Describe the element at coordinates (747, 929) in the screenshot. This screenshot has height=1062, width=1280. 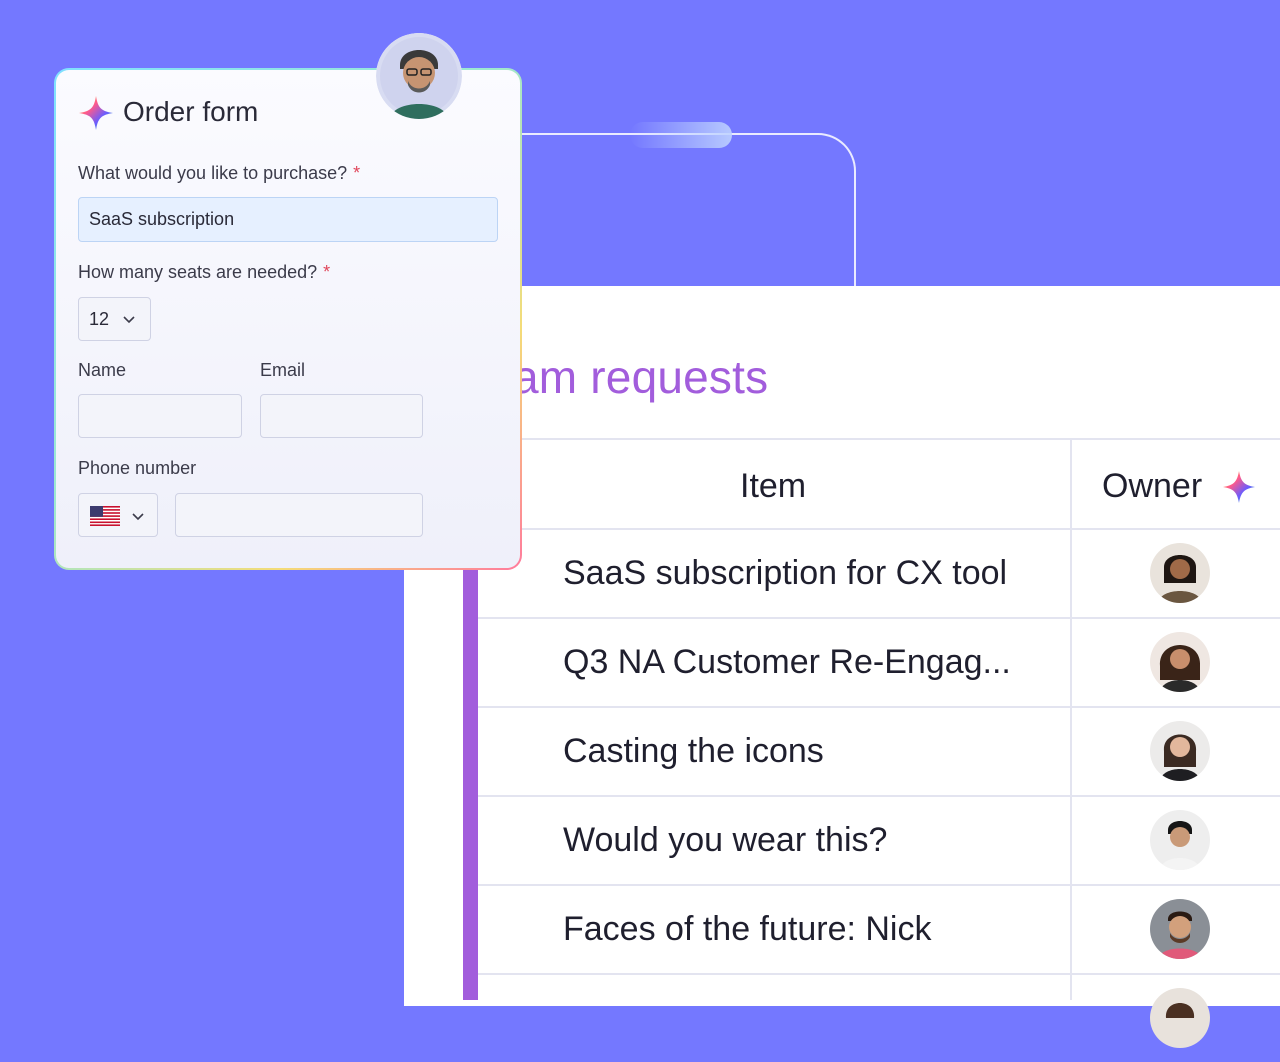
I see `item-cell: Faces of the future: Nick` at that location.